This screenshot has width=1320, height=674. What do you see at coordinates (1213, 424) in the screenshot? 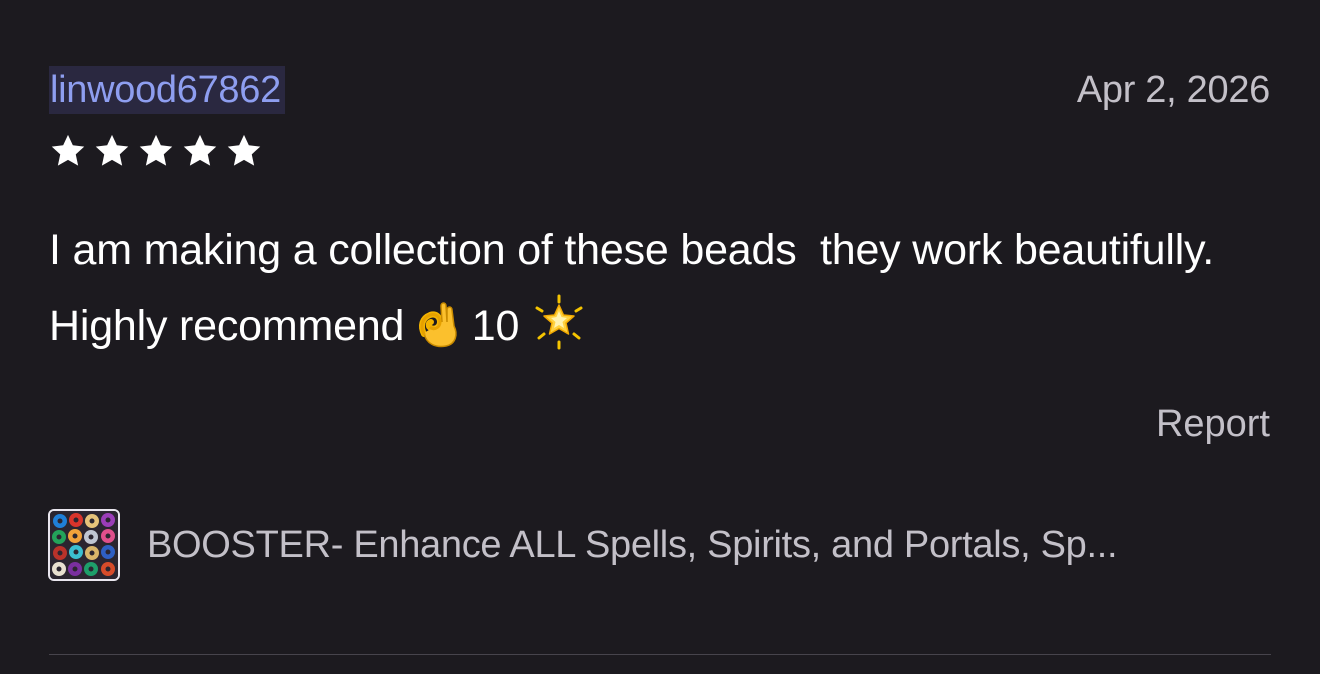
I see `report-link: Report` at bounding box center [1213, 424].